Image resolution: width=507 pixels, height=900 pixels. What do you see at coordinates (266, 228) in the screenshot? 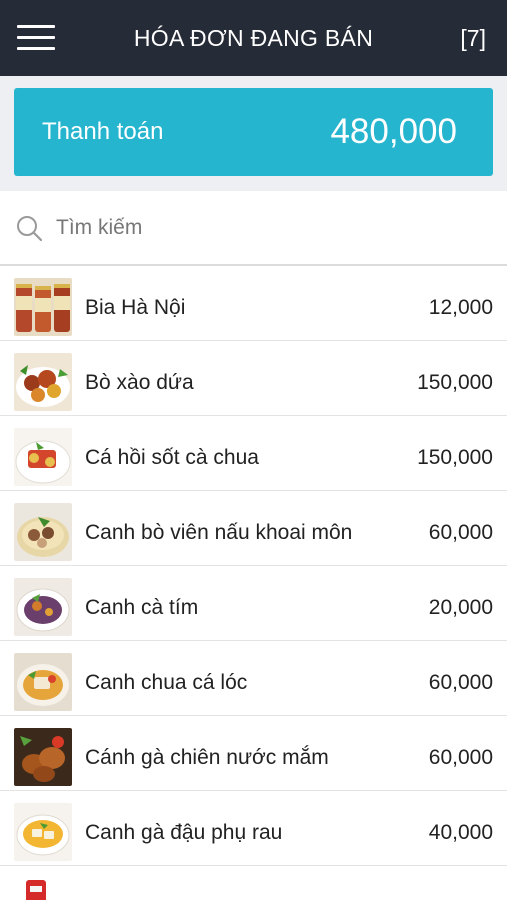
I see `search-input` at bounding box center [266, 228].